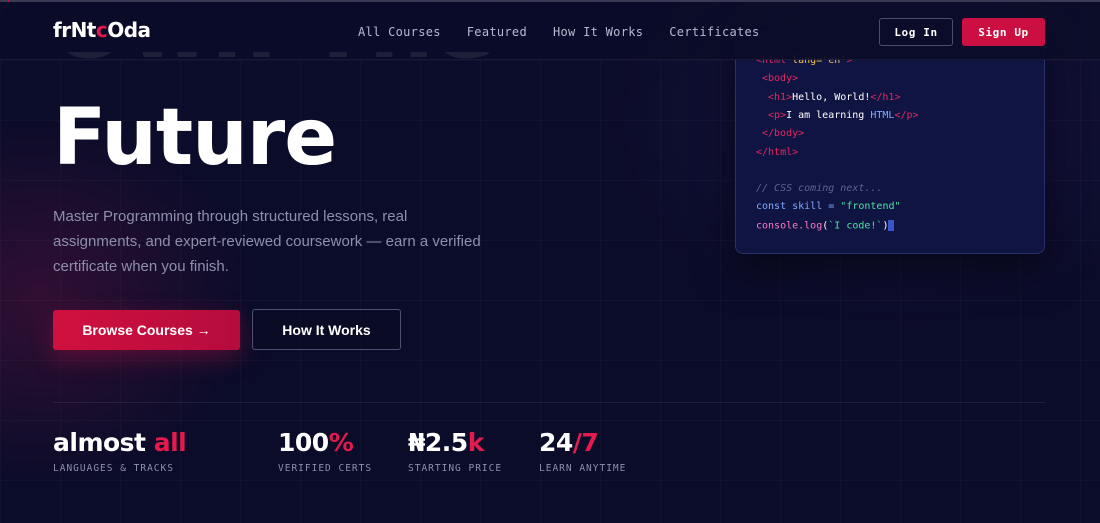 The width and height of the screenshot is (1100, 523). Describe the element at coordinates (146, 330) in the screenshot. I see `browse-courses-button: Browse Courses →` at that location.